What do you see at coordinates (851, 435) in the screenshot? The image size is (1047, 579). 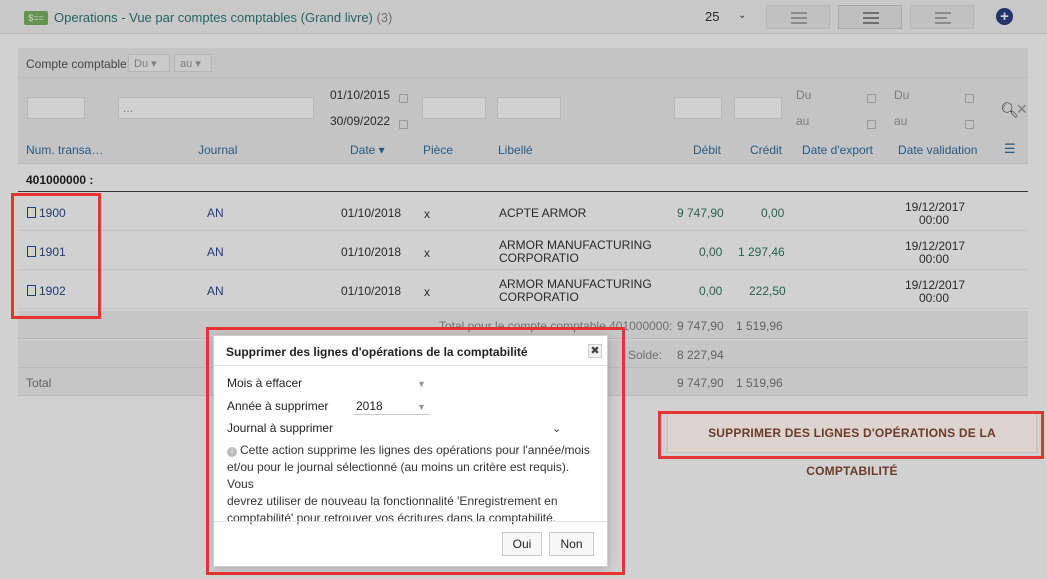 I see `highlight-action-button` at bounding box center [851, 435].